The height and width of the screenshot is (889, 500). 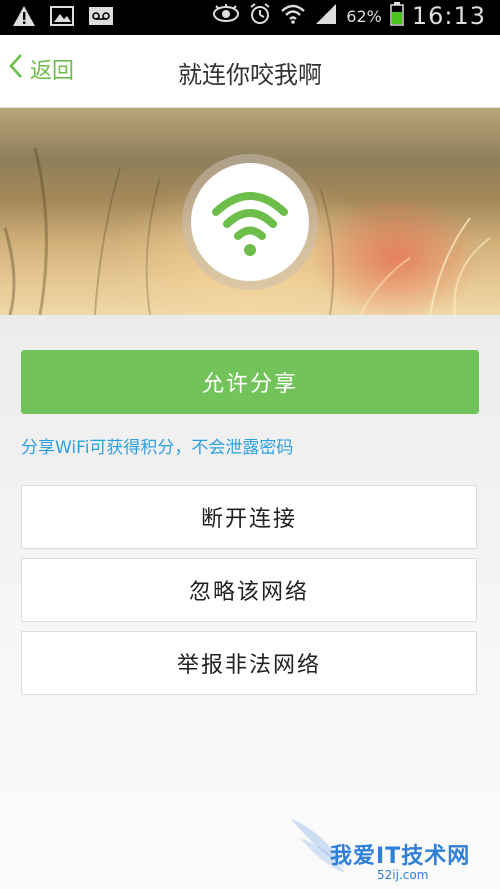 What do you see at coordinates (157, 448) in the screenshot?
I see `share-hint: 分享WiFi可获得积分，不会泄露密码` at bounding box center [157, 448].